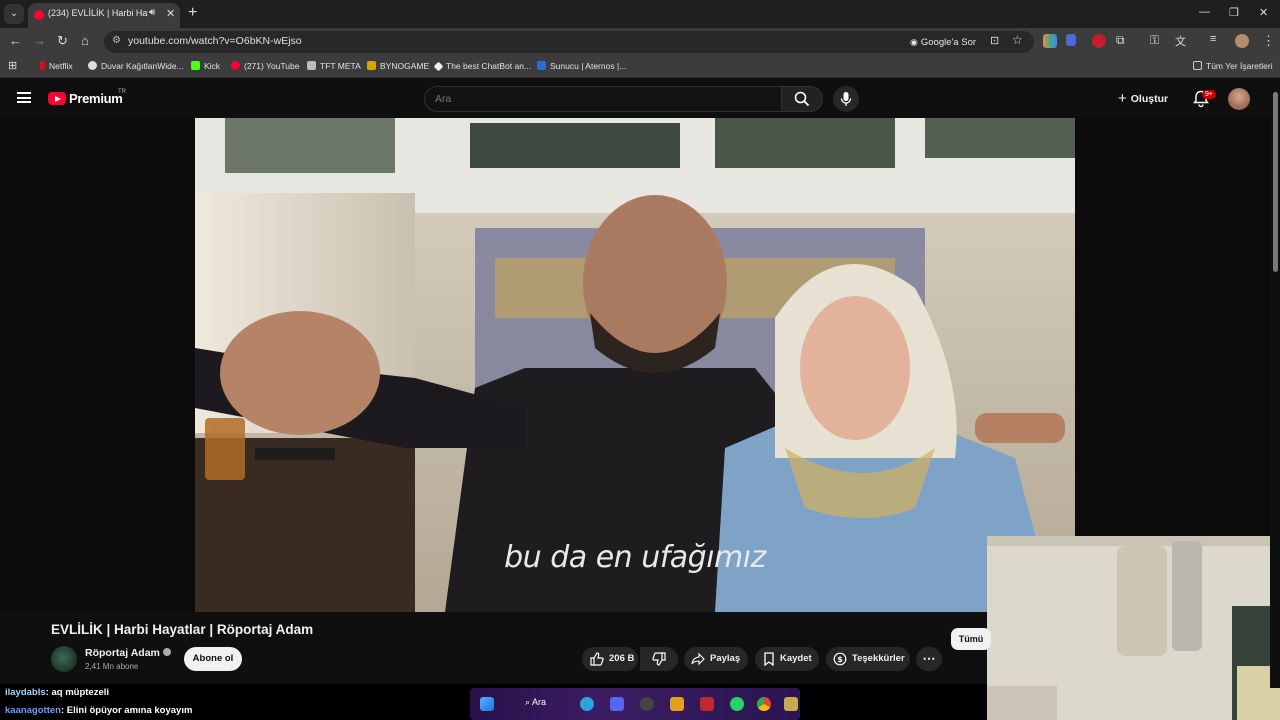  I want to click on save-button: Kaydet, so click(787, 659).